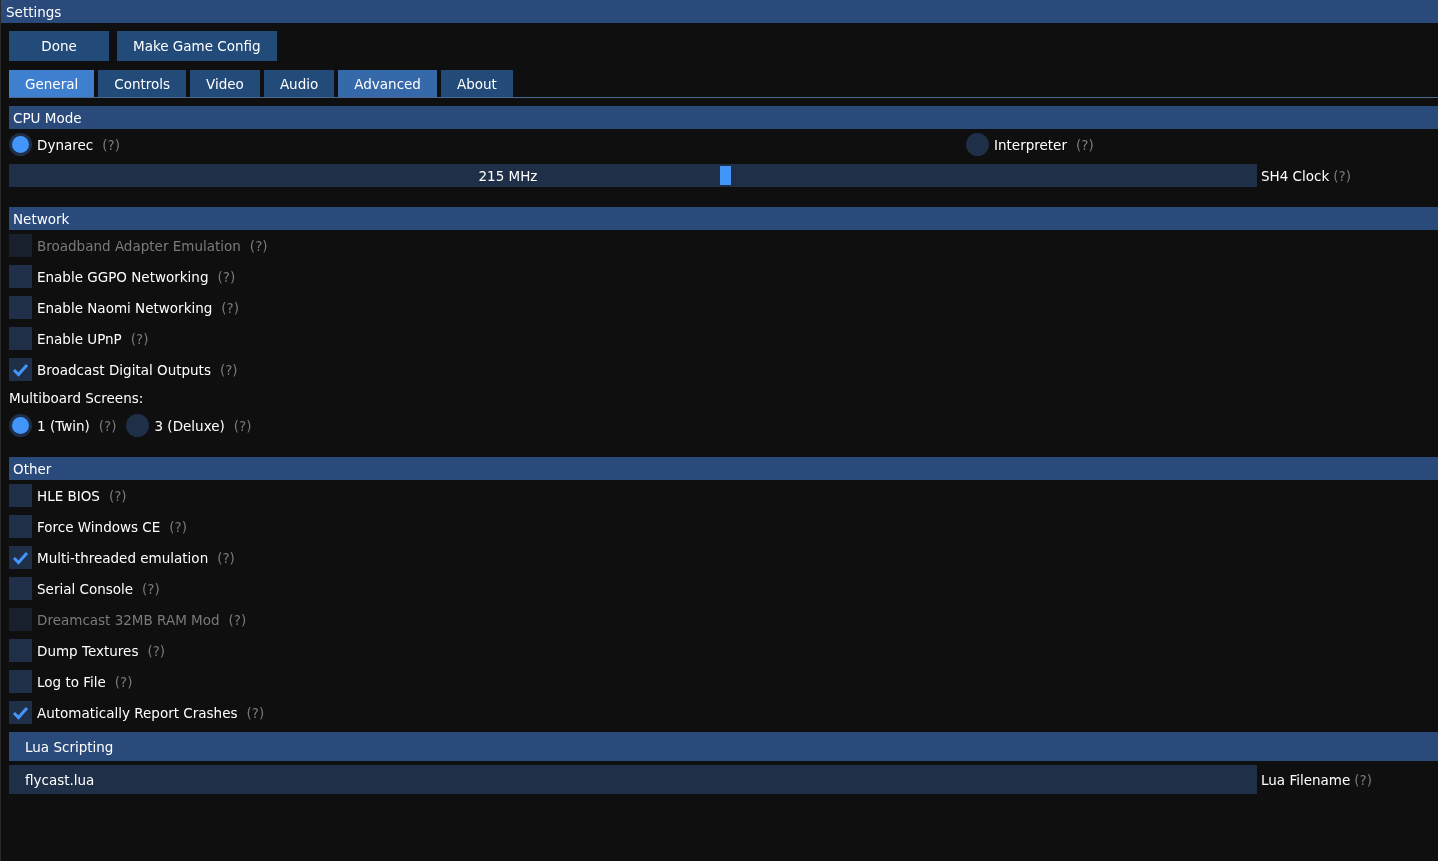 The width and height of the screenshot is (1438, 861). I want to click on tab: General, so click(52, 83).